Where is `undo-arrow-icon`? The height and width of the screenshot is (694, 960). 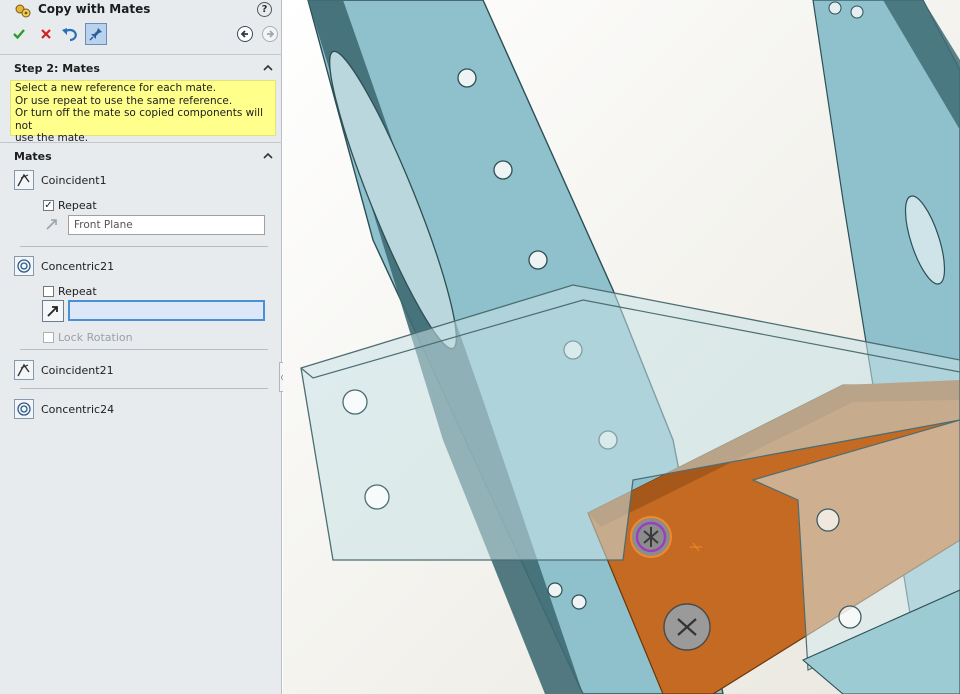 undo-arrow-icon is located at coordinates (69, 35).